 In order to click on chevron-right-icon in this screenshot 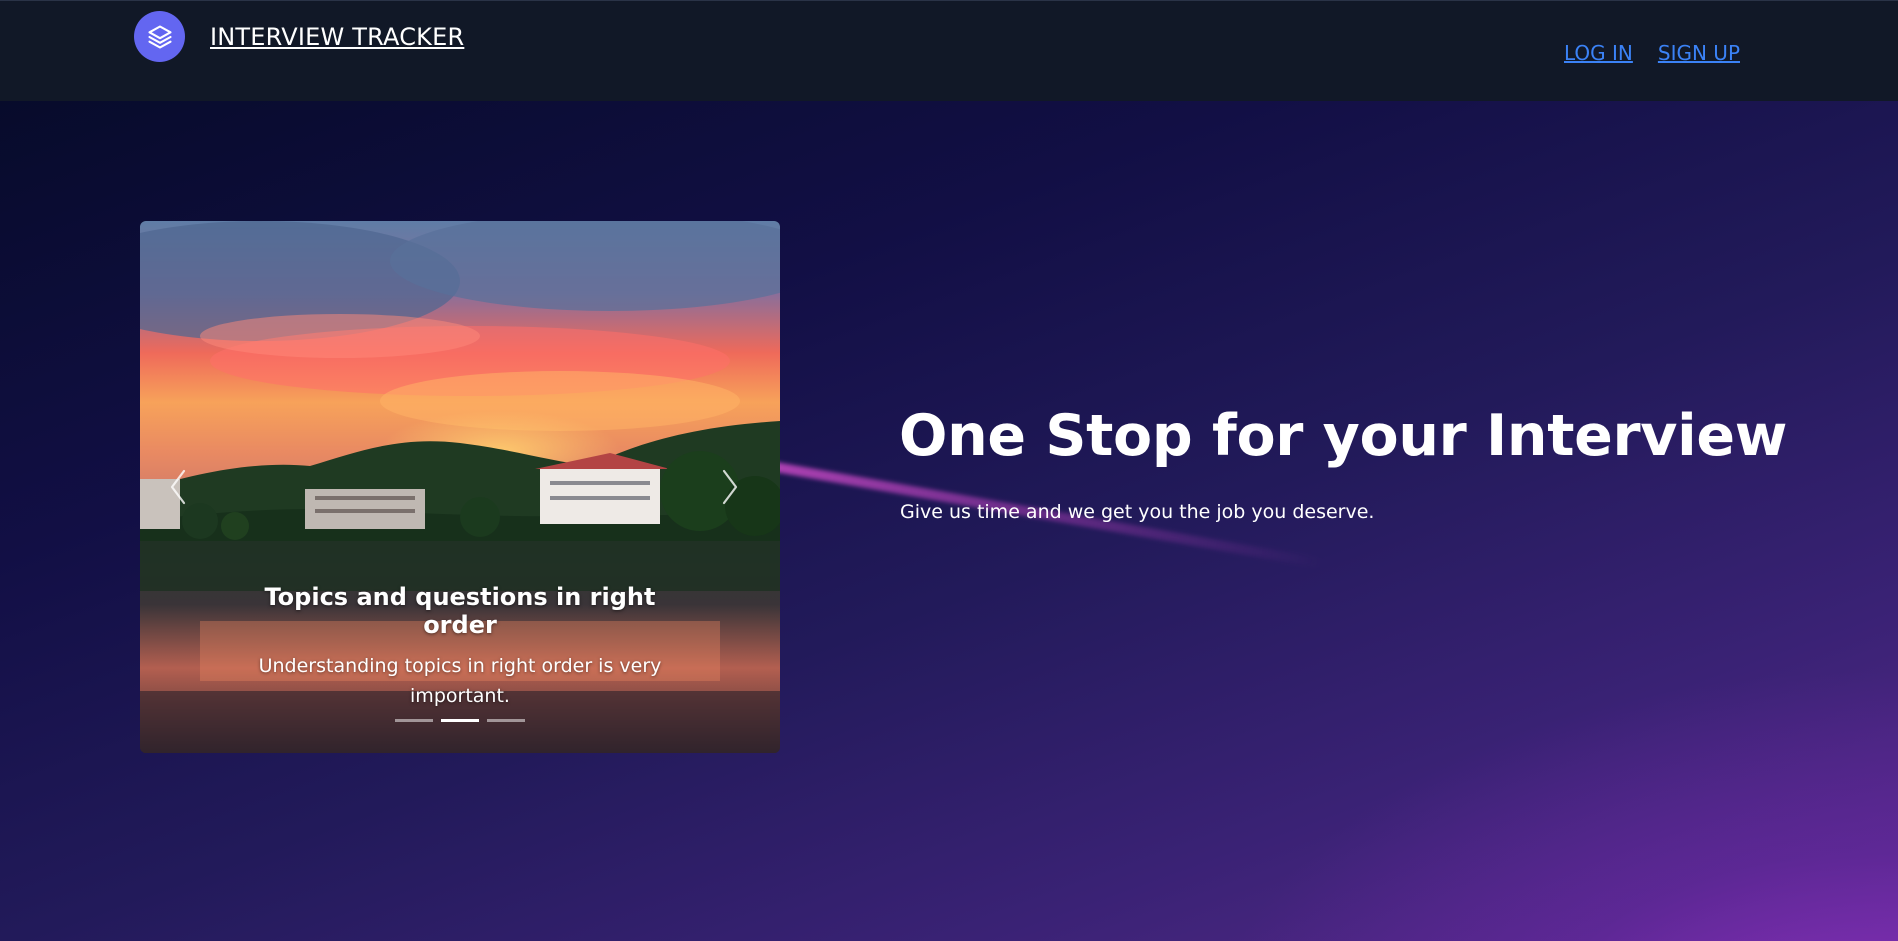, I will do `click(730, 487)`.